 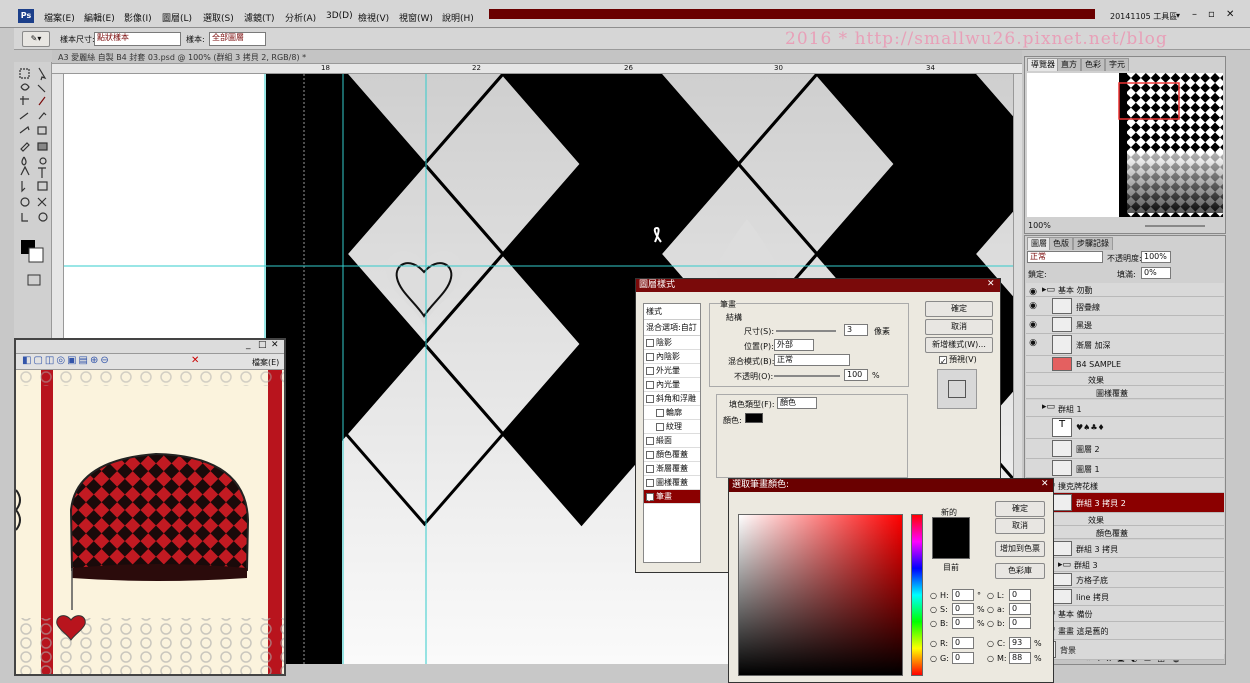 I want to click on minimize-icon: –, so click(x=1194, y=14).